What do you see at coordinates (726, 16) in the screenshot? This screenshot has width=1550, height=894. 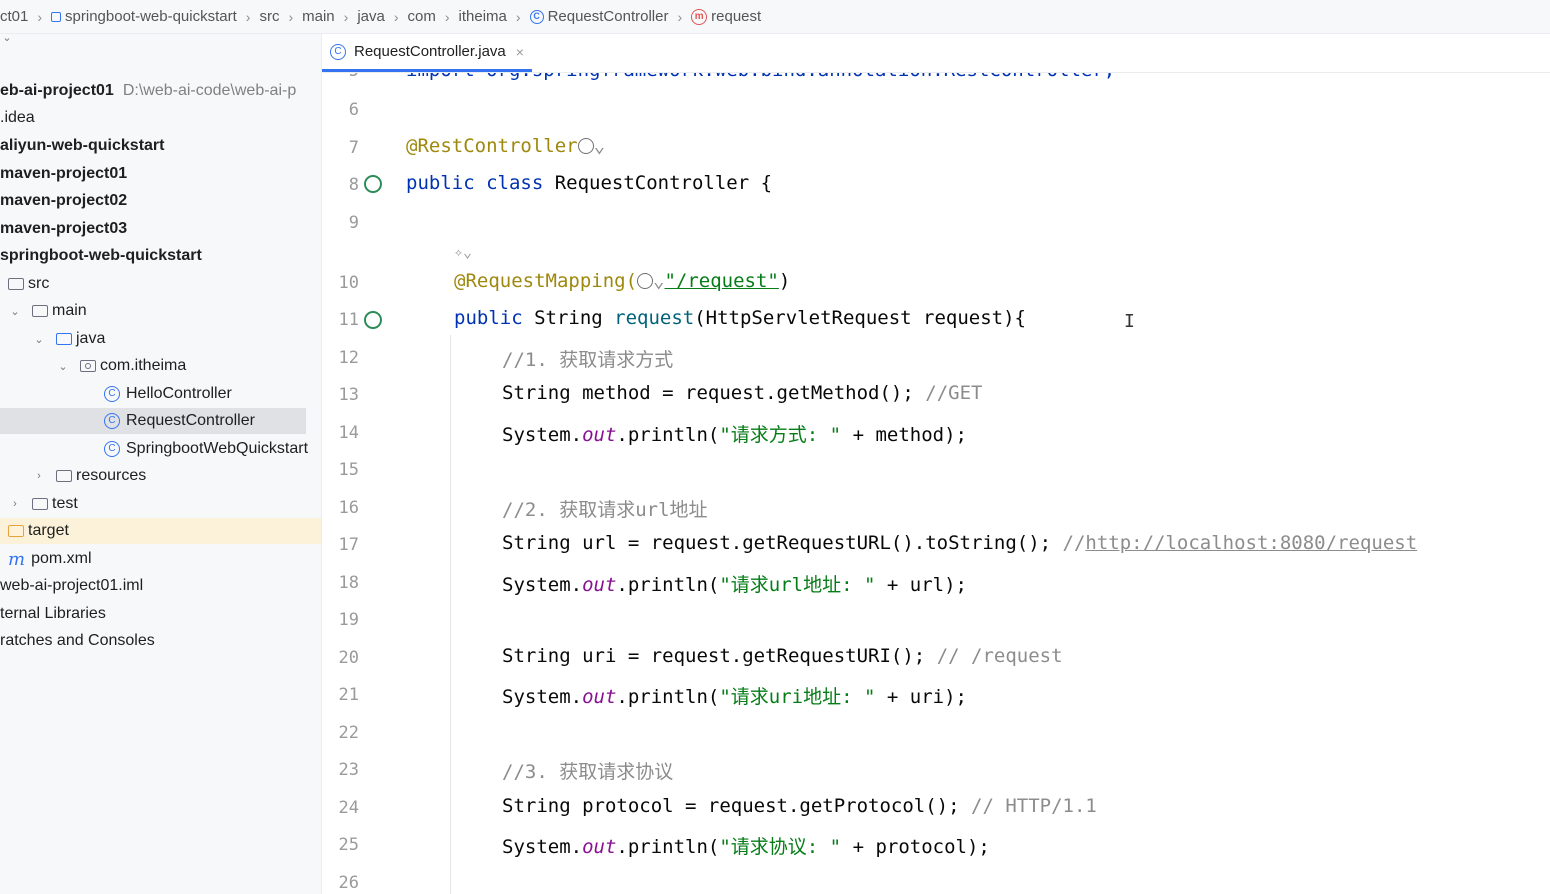 I see `breadcrumb-method: m request` at bounding box center [726, 16].